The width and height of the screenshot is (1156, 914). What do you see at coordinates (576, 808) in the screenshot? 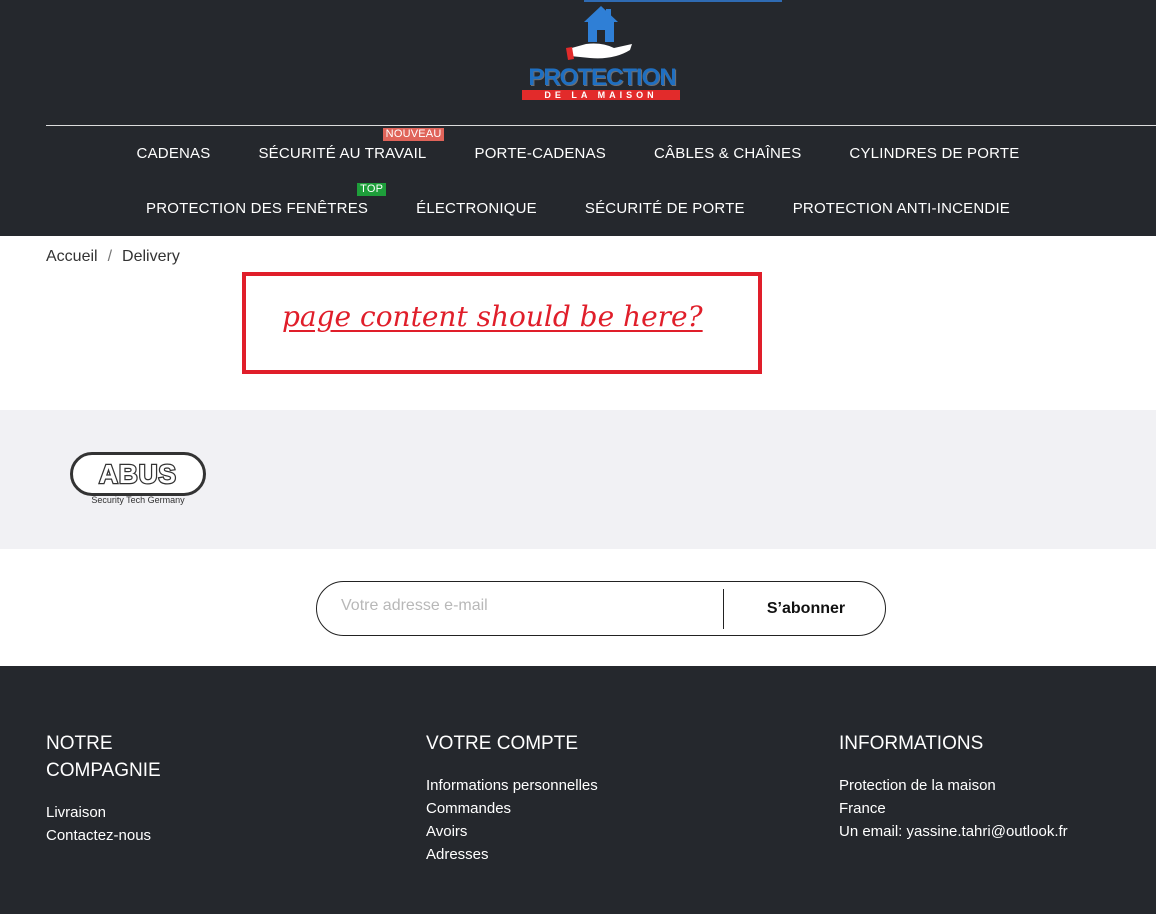
I see `footer-link-orders: Commandes` at bounding box center [576, 808].